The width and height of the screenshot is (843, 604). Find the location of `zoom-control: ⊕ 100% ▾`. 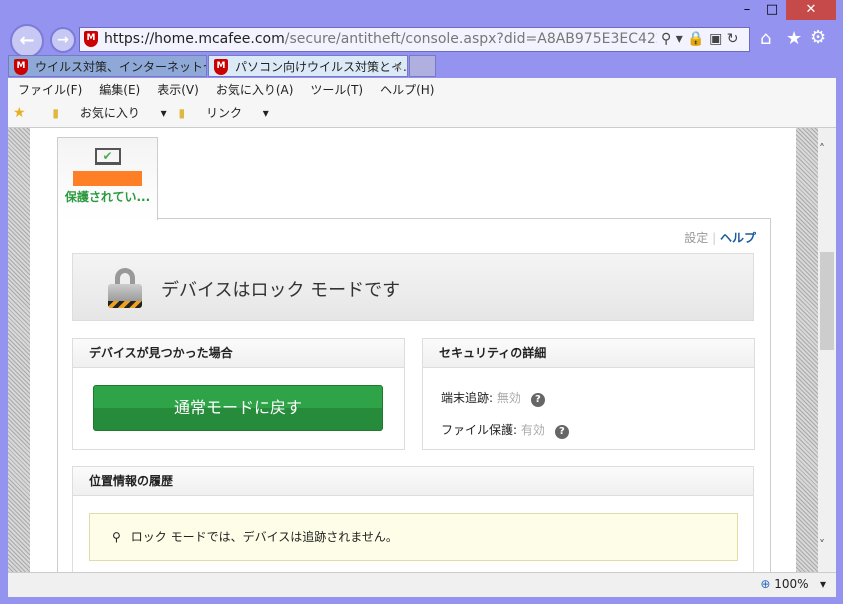

zoom-control: ⊕ 100% ▾ is located at coordinates (793, 584).